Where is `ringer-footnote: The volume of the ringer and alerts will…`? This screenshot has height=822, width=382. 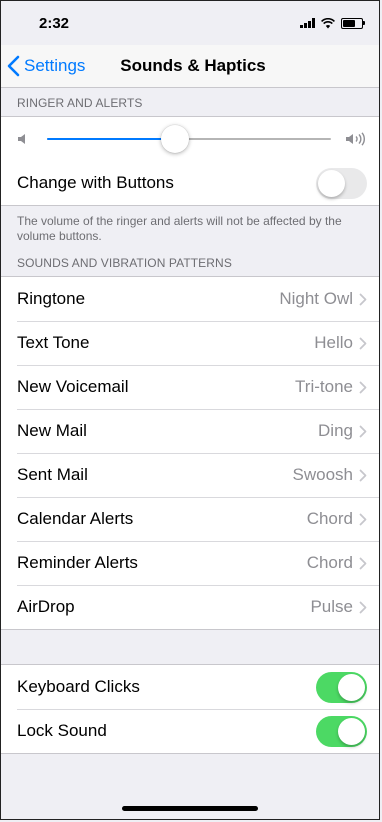
ringer-footnote: The volume of the ringer and alerts will… is located at coordinates (179, 228).